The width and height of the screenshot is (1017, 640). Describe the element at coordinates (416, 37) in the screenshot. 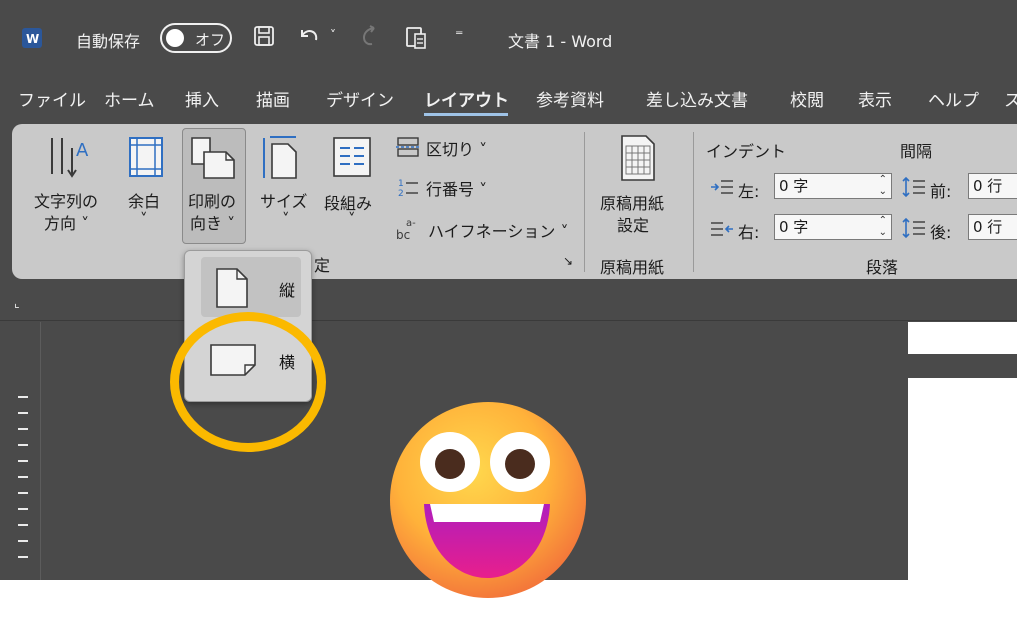

I see `clipboard-icon` at that location.